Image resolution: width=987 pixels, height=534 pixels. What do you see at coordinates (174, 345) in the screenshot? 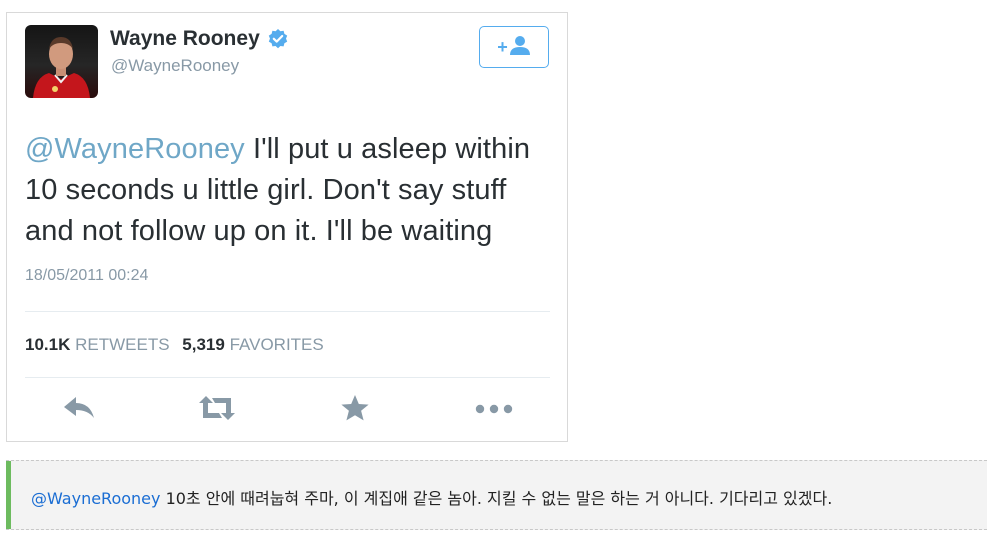
I see `tweet-stats: 10.1K RETWEETS 5,319 FAVORITES` at bounding box center [174, 345].